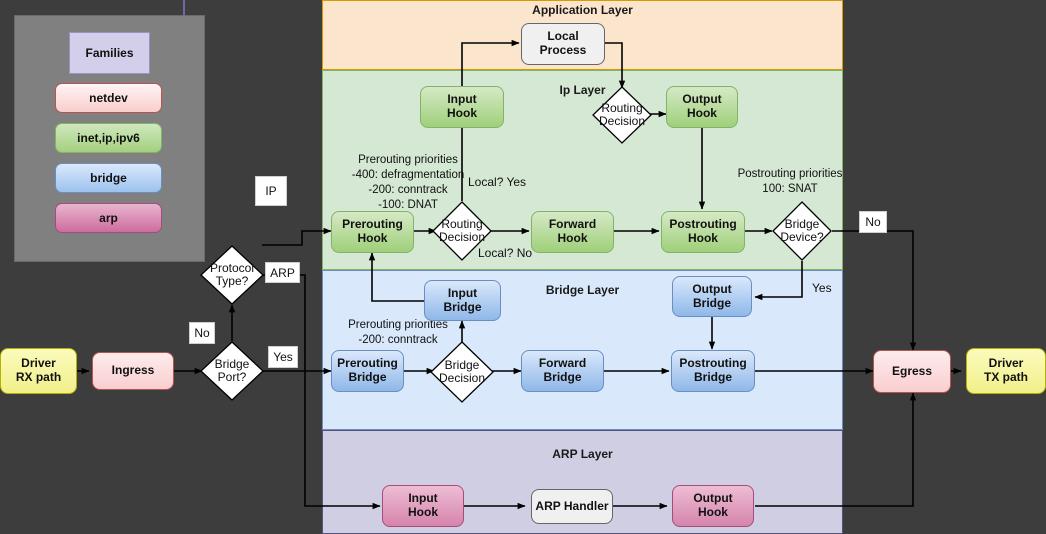 This screenshot has width=1046, height=534. I want to click on decision-bridge-decision-label: Bridge Decision, so click(462, 371).